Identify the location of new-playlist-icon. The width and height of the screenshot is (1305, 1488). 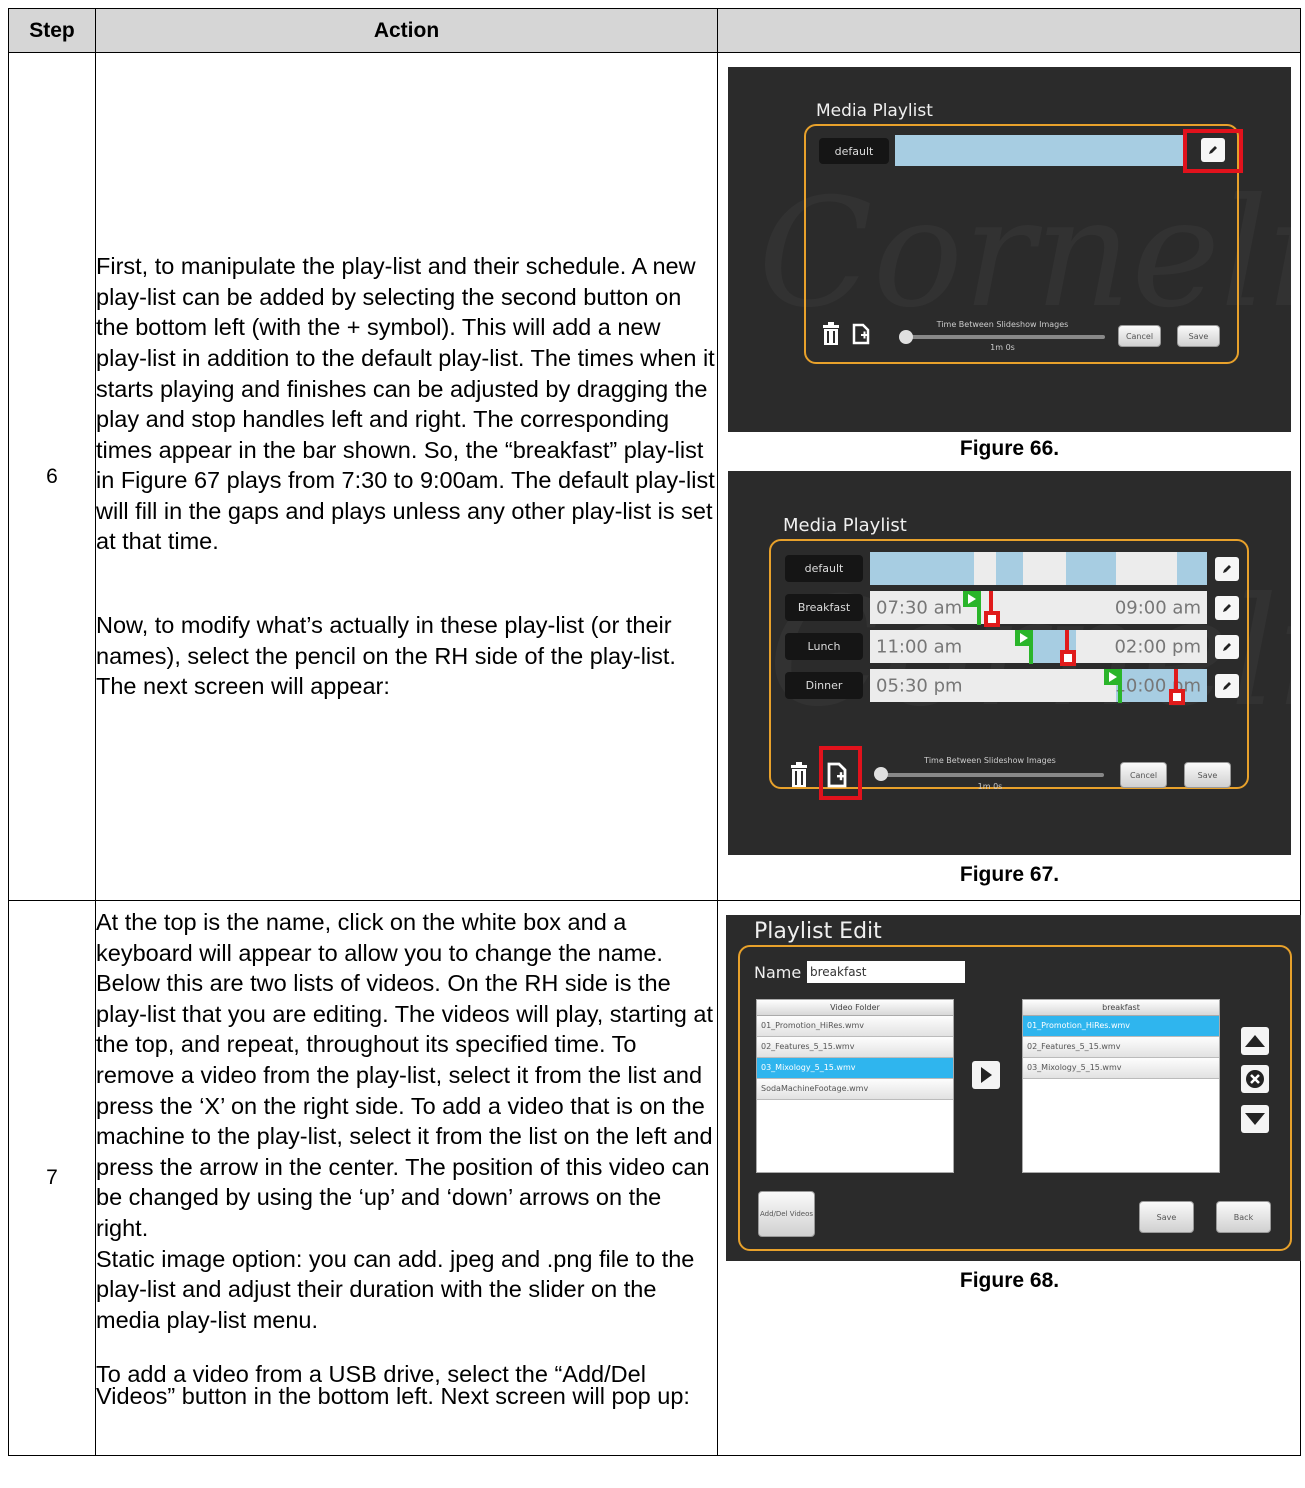
(861, 334).